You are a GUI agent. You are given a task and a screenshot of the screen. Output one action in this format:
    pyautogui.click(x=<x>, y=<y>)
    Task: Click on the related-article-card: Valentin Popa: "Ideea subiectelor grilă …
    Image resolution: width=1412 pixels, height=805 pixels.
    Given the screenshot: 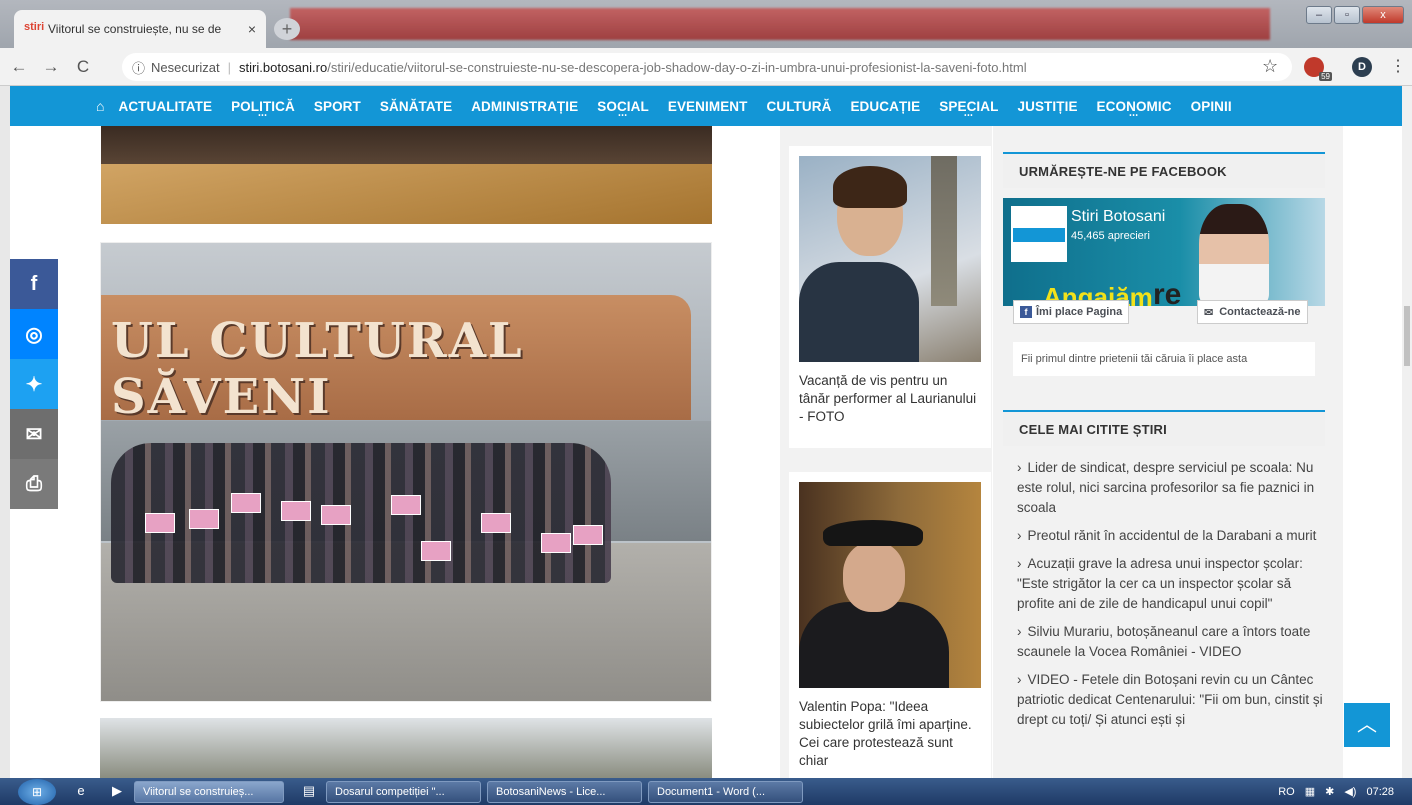 What is the action you would take?
    pyautogui.click(x=890, y=625)
    